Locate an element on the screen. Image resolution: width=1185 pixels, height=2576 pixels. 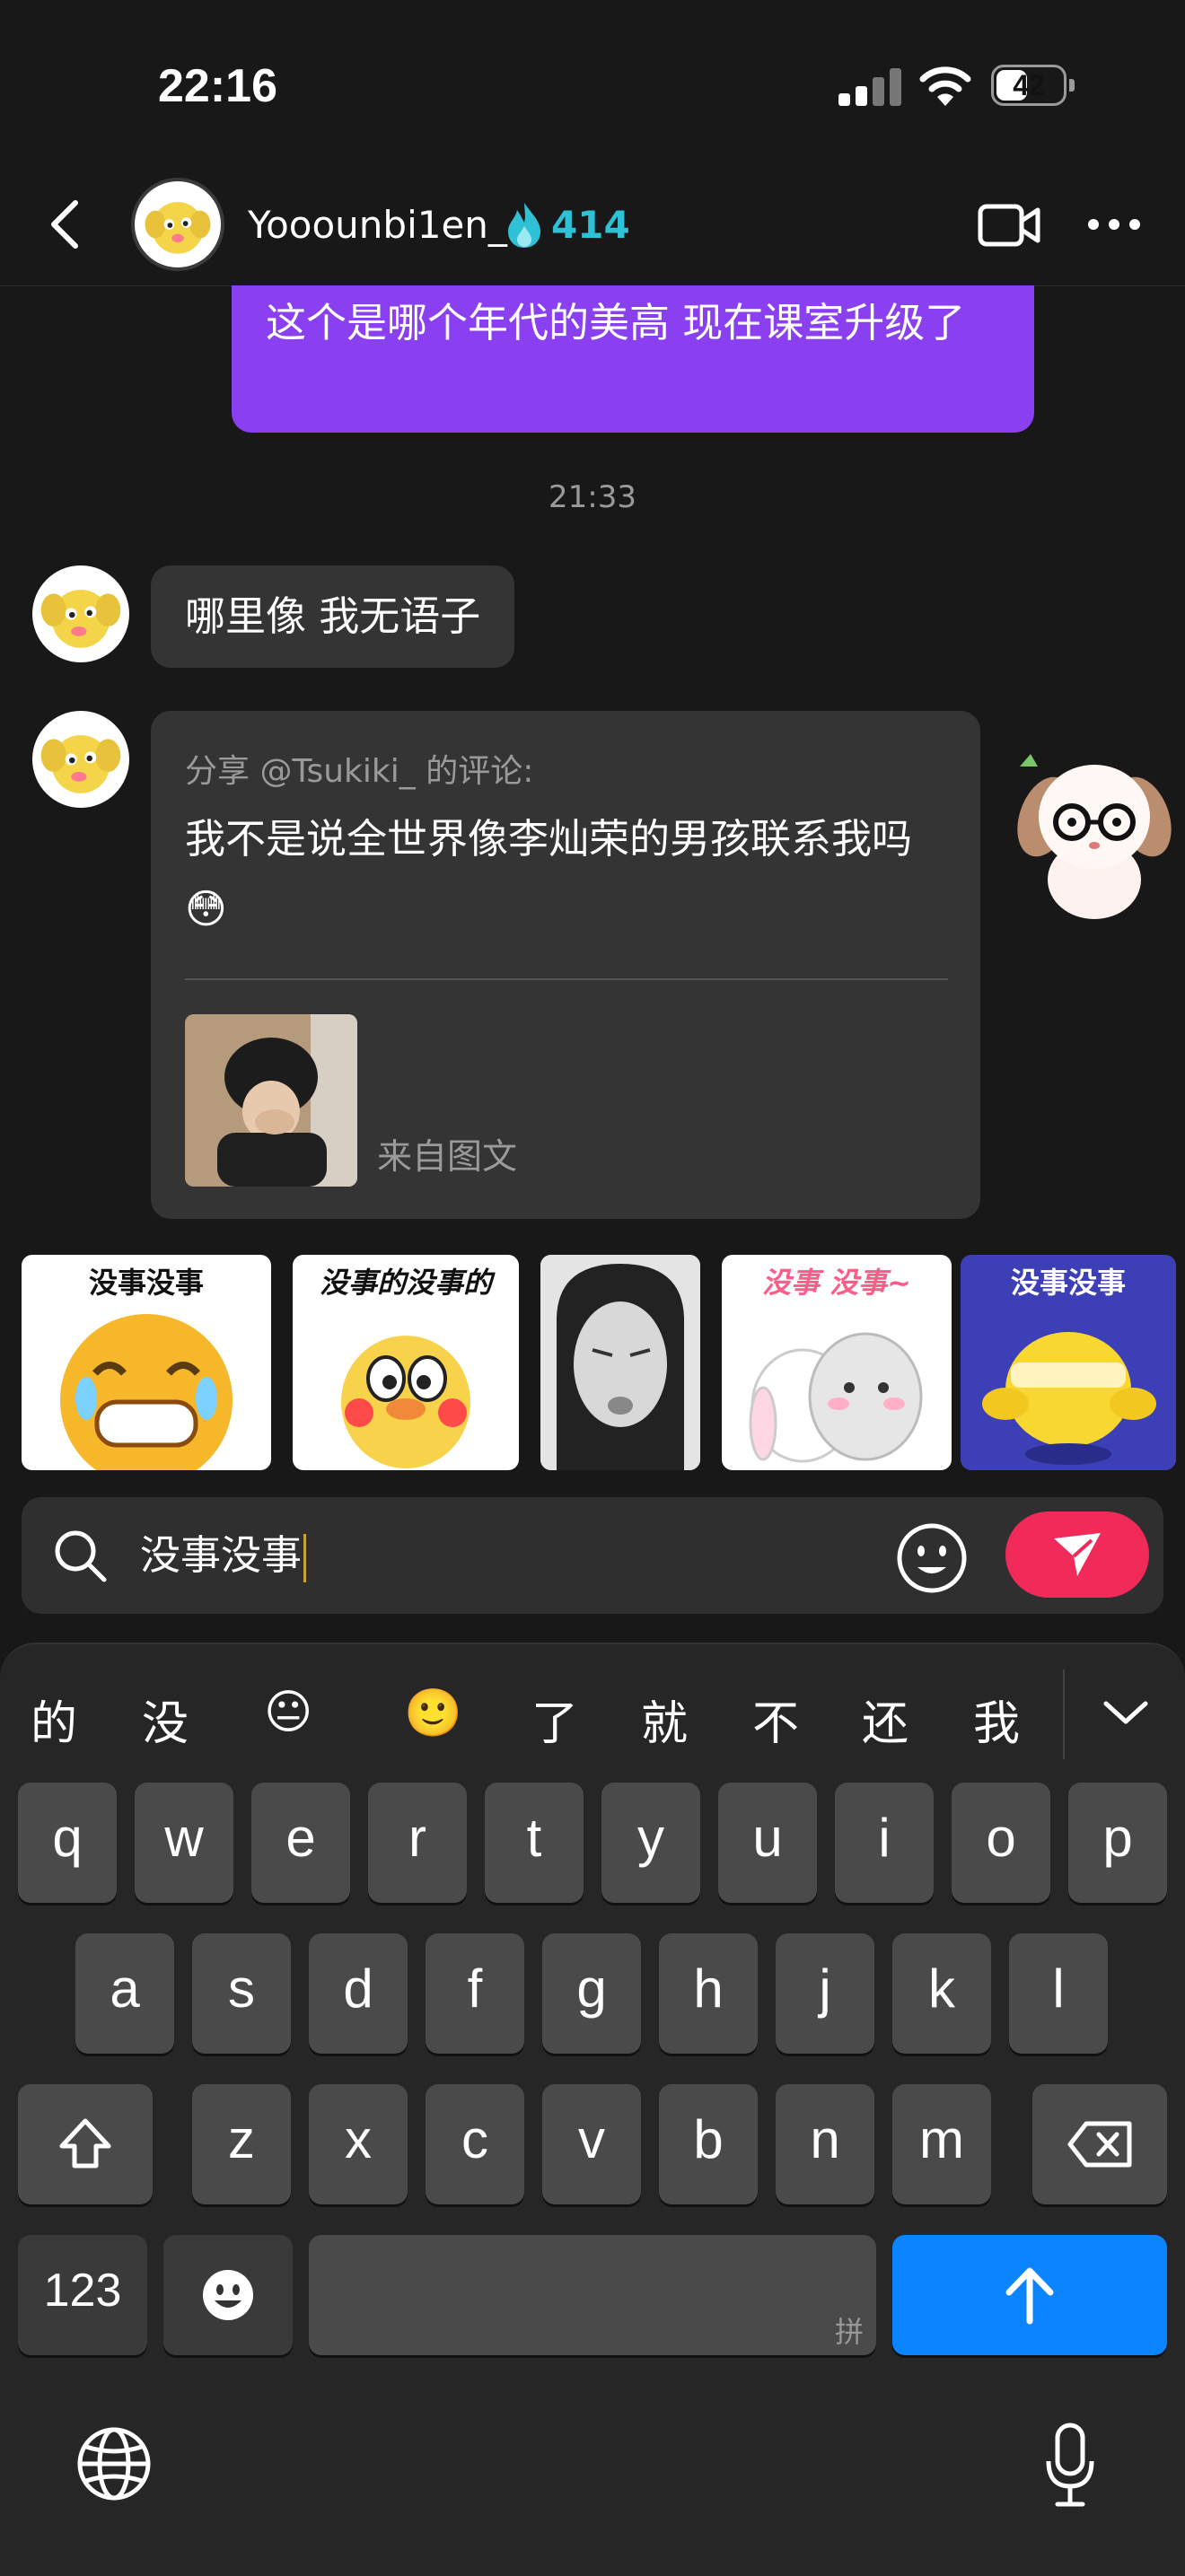
candidate-word: 就 is located at coordinates (664, 1719).